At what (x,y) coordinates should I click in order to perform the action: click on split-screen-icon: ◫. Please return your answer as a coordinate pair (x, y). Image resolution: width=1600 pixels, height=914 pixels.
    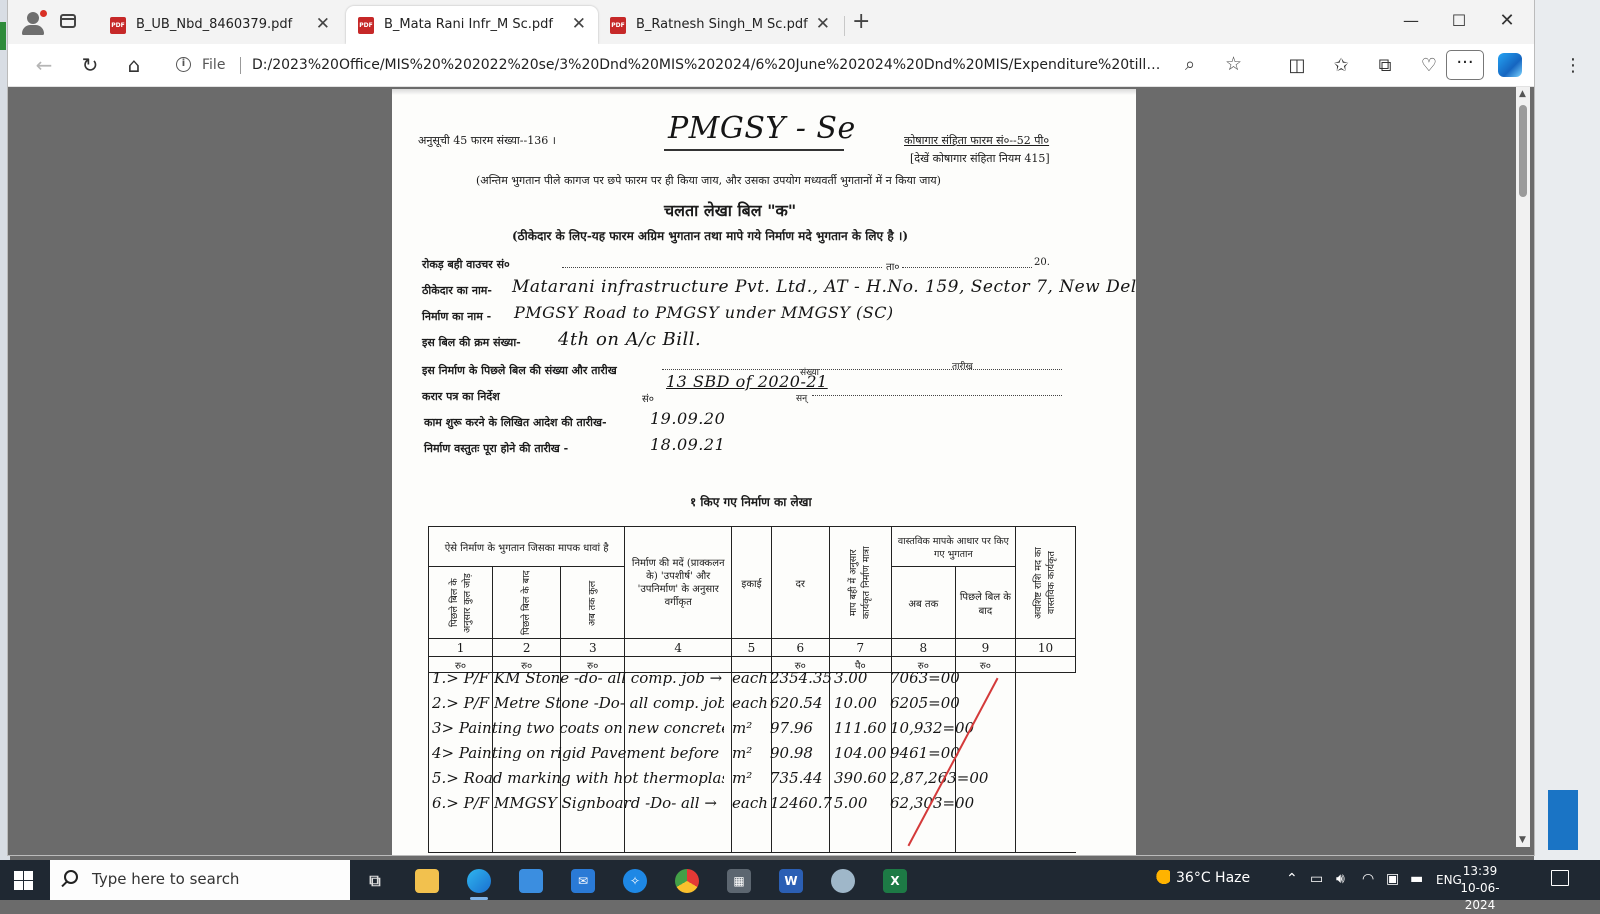
    Looking at the image, I should click on (1297, 66).